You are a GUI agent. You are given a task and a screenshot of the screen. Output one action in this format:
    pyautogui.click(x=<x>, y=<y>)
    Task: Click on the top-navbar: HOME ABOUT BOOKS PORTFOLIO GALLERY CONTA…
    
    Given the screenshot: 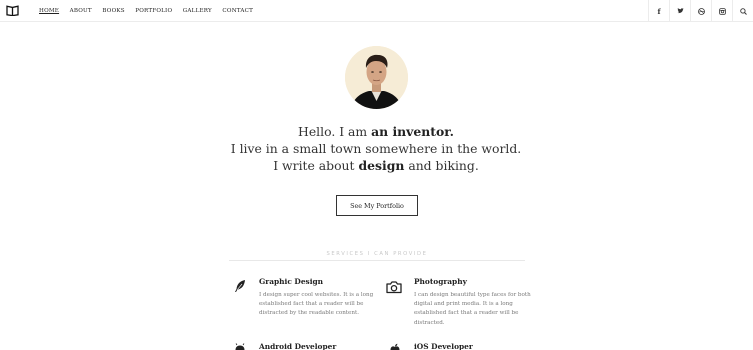 What is the action you would take?
    pyautogui.click(x=376, y=11)
    